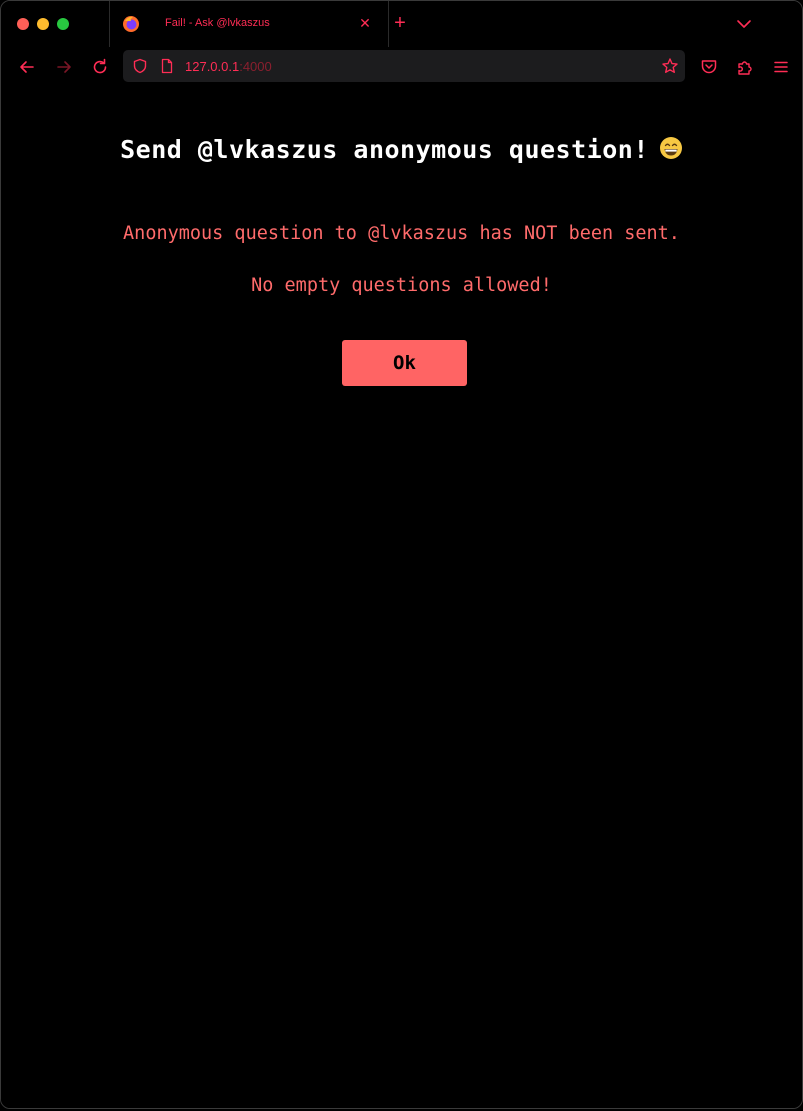 The height and width of the screenshot is (1111, 803). I want to click on url-bar: 127.0.0.1:4000, so click(404, 66).